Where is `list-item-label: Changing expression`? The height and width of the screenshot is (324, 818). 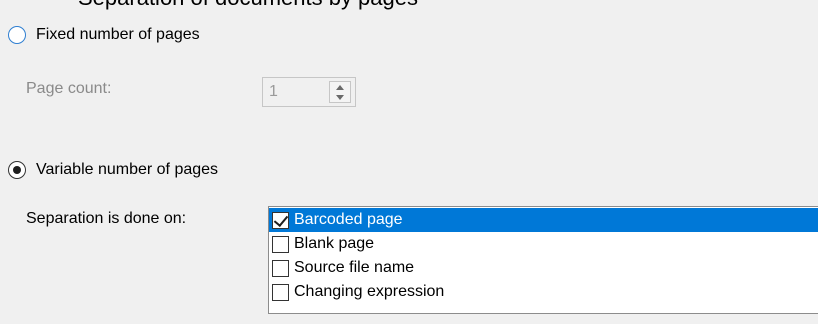 list-item-label: Changing expression is located at coordinates (369, 291).